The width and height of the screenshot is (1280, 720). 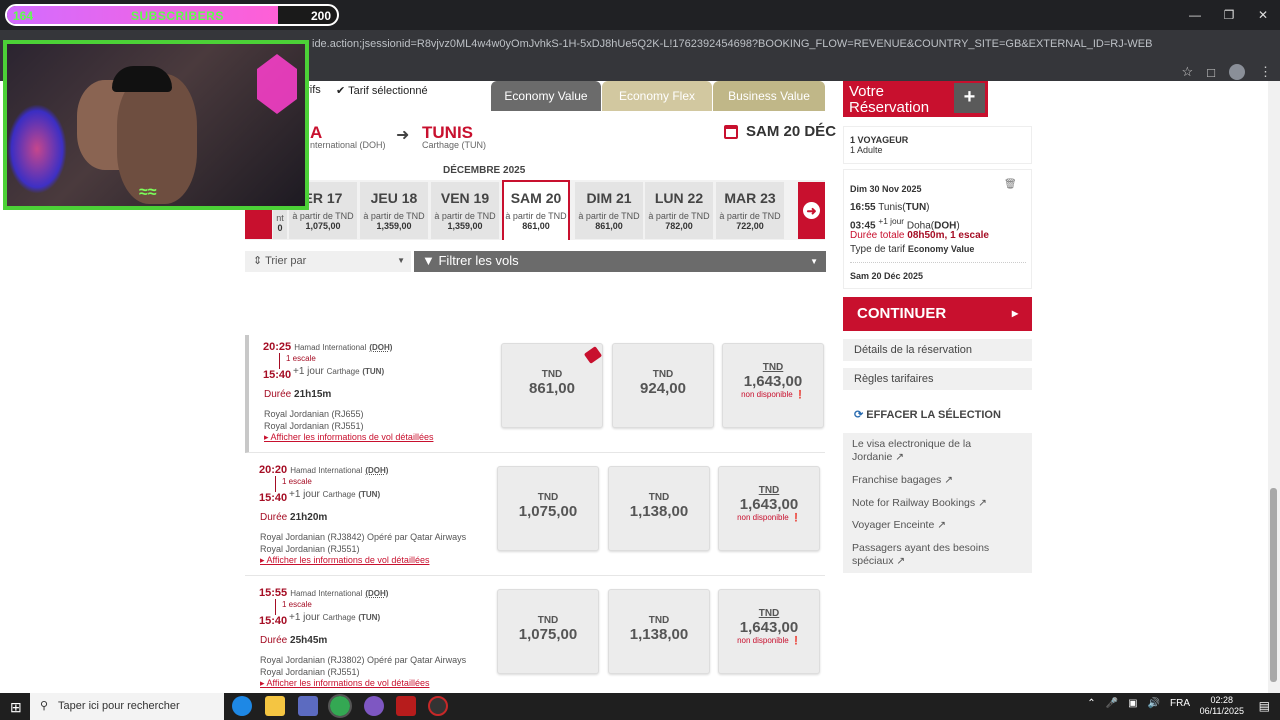 I want to click on search-icon: ⚲, so click(x=44, y=706).